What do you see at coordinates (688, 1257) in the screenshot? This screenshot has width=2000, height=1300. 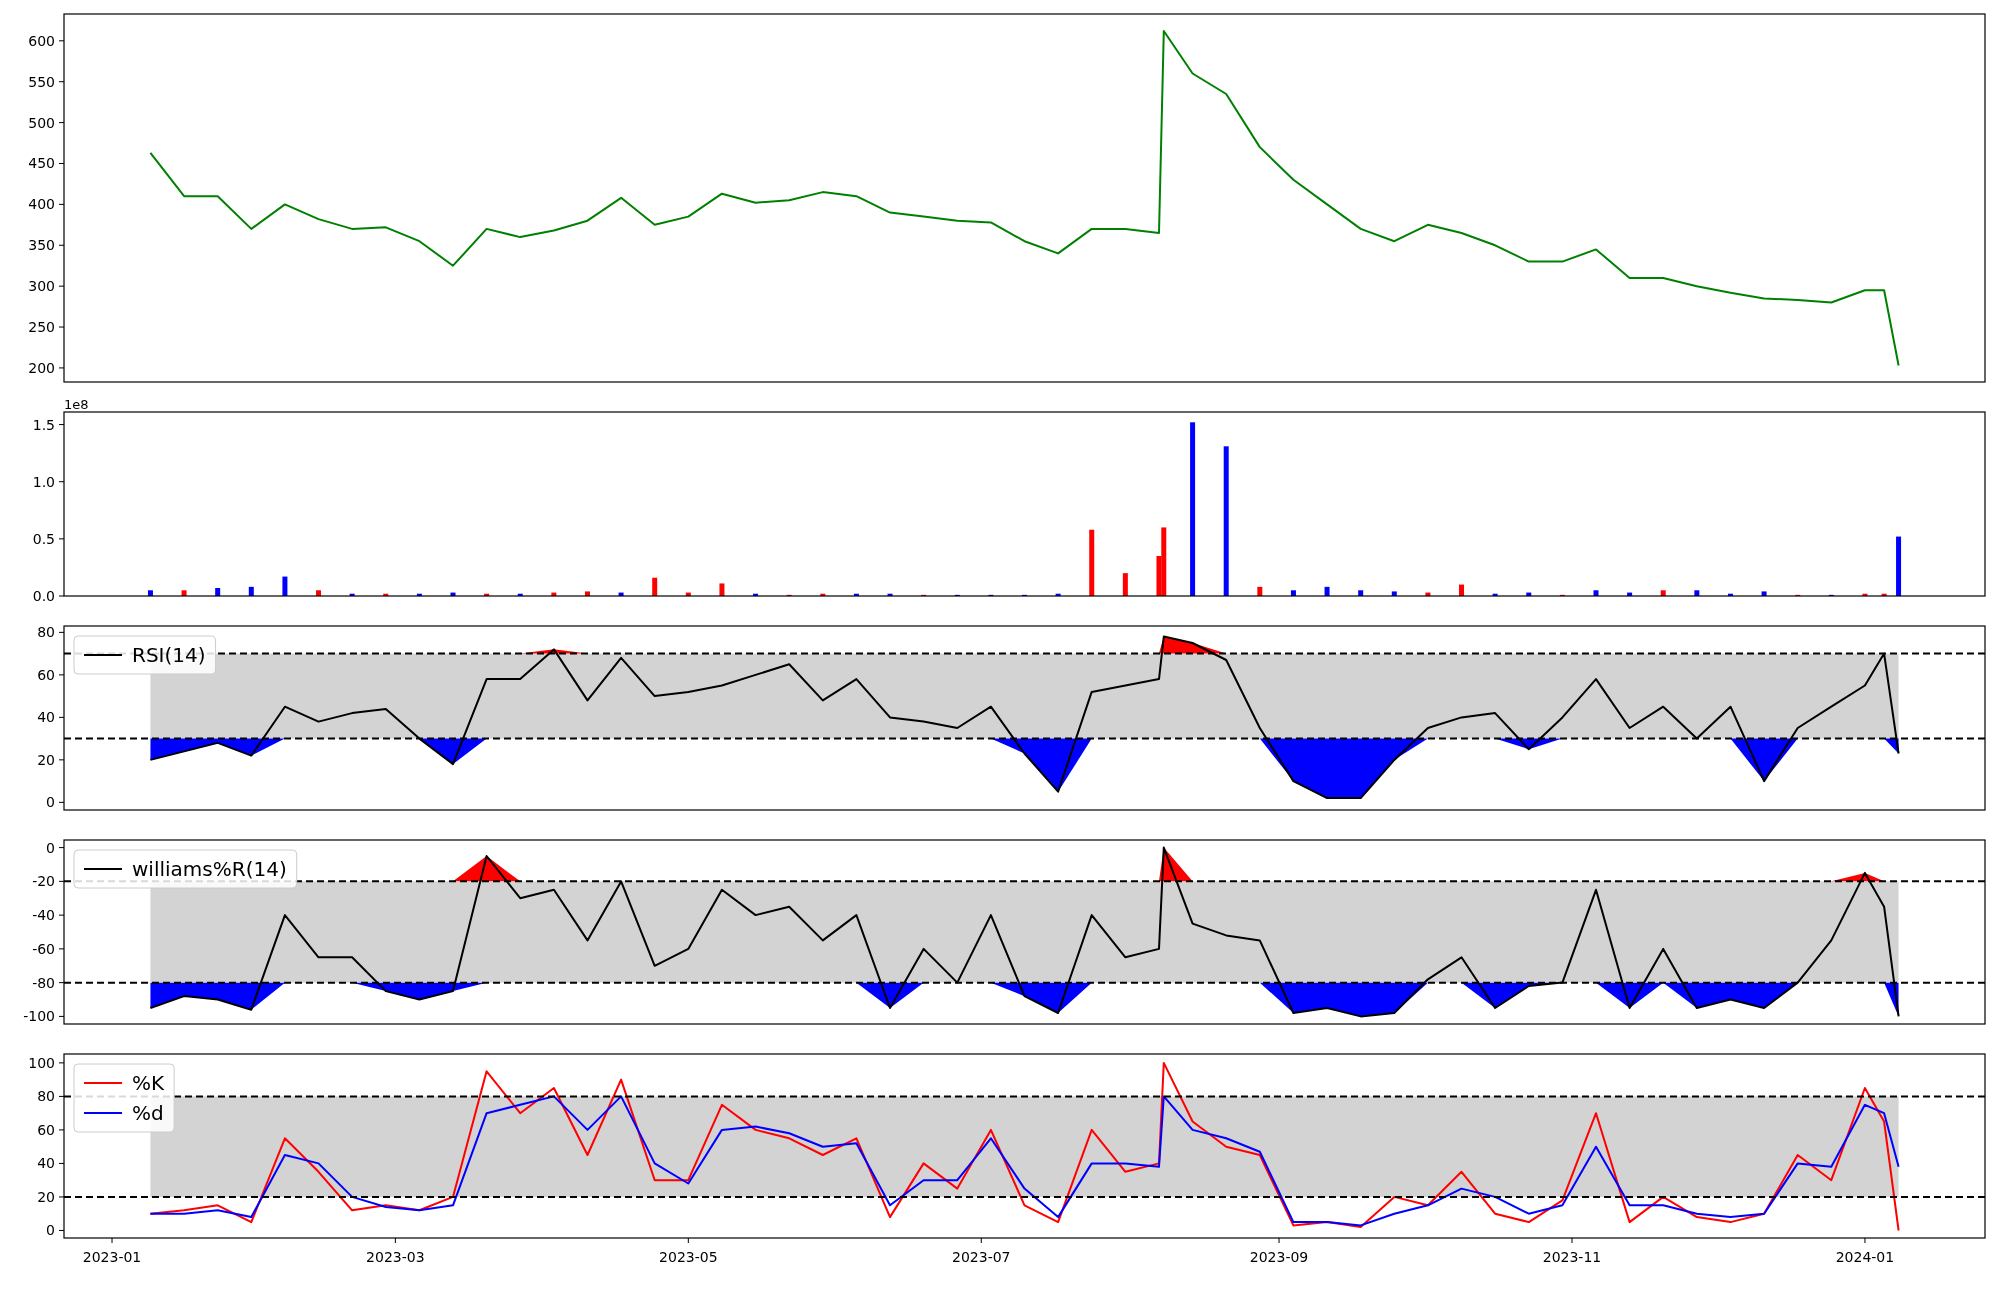 I see `tick-label: 2023-05` at bounding box center [688, 1257].